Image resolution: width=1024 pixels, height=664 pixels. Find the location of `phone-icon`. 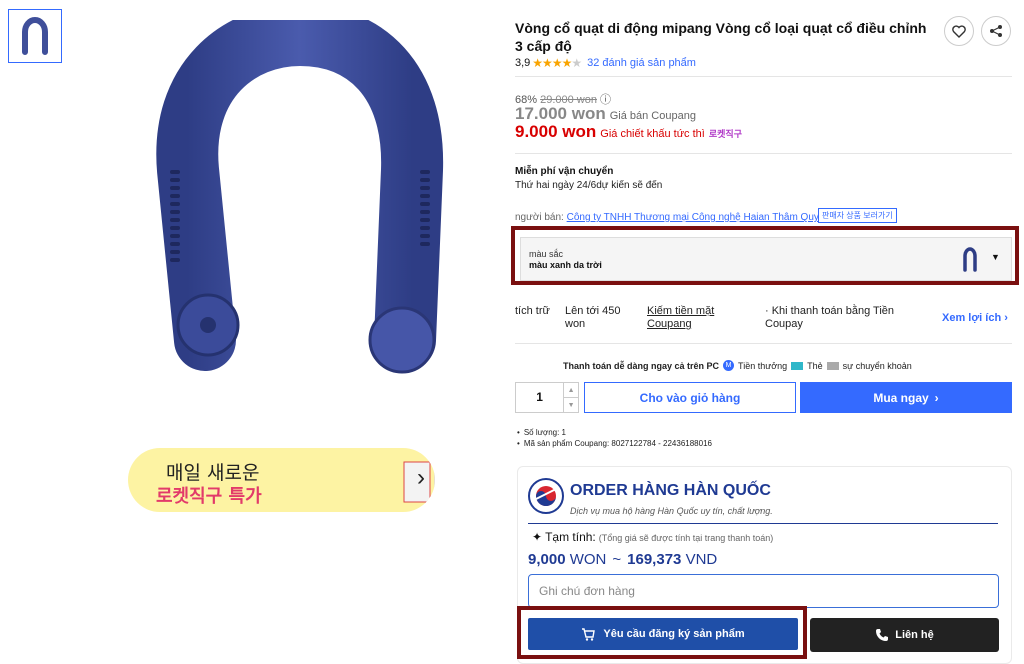

phone-icon is located at coordinates (882, 635).